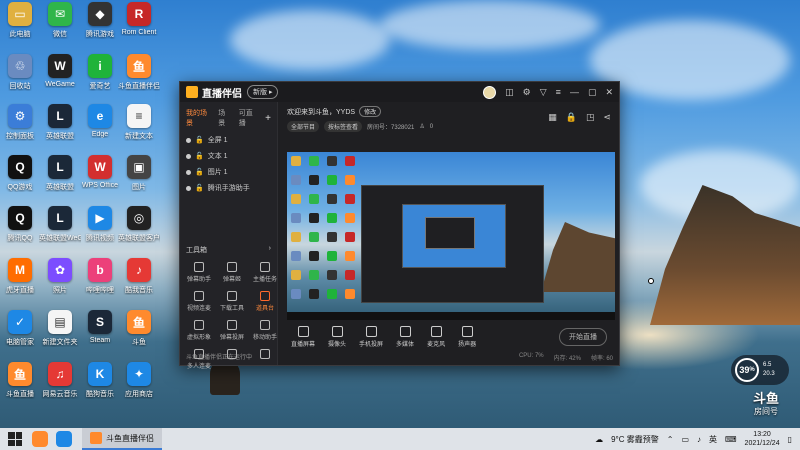 This screenshot has width=800, height=450. What do you see at coordinates (228, 156) in the screenshot?
I see `scene-item: 🔓 文本 1` at bounding box center [228, 156].